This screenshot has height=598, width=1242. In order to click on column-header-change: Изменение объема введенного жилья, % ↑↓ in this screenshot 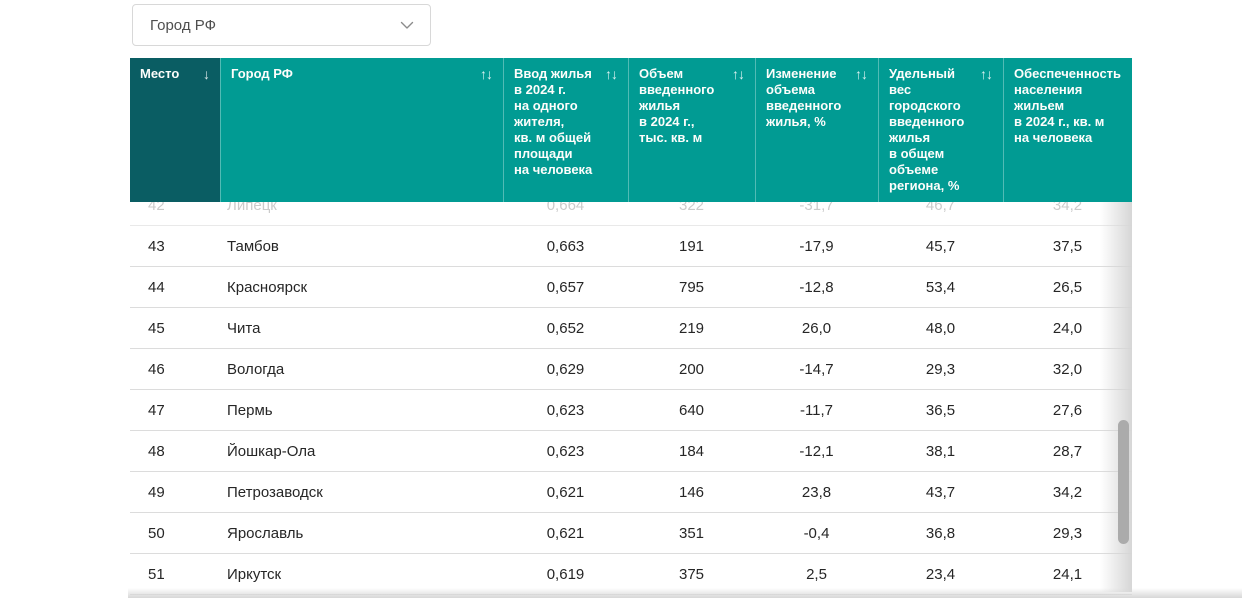, I will do `click(816, 130)`.